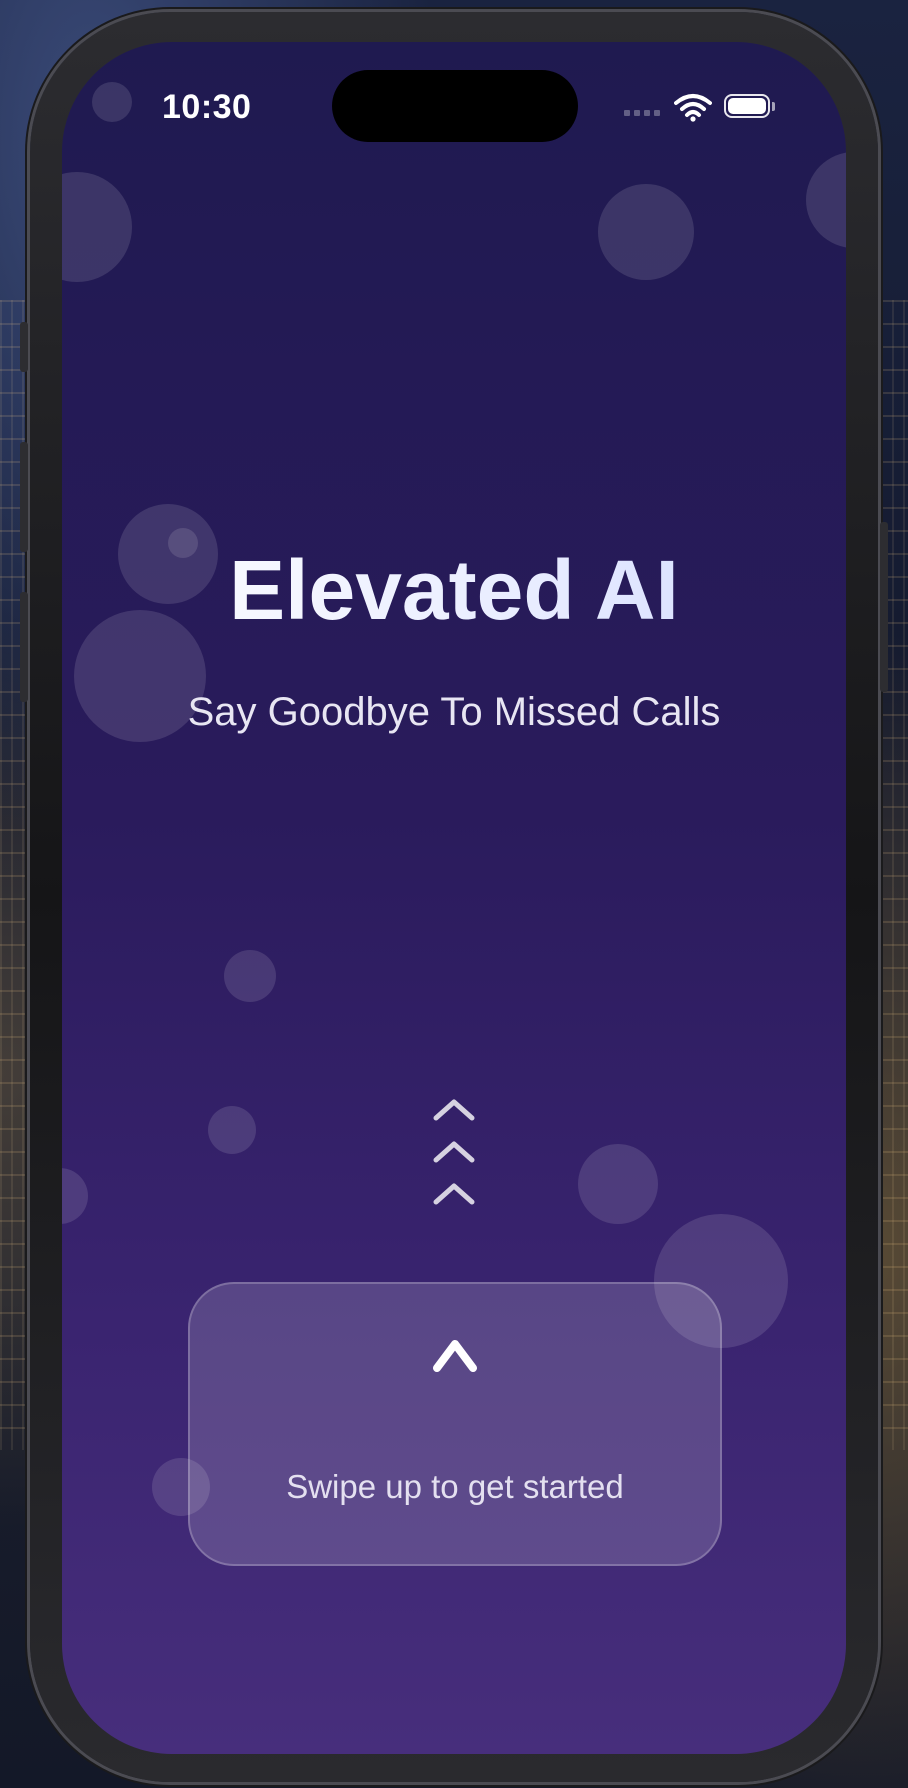  What do you see at coordinates (454, 590) in the screenshot?
I see `app-title: Elevated AI` at bounding box center [454, 590].